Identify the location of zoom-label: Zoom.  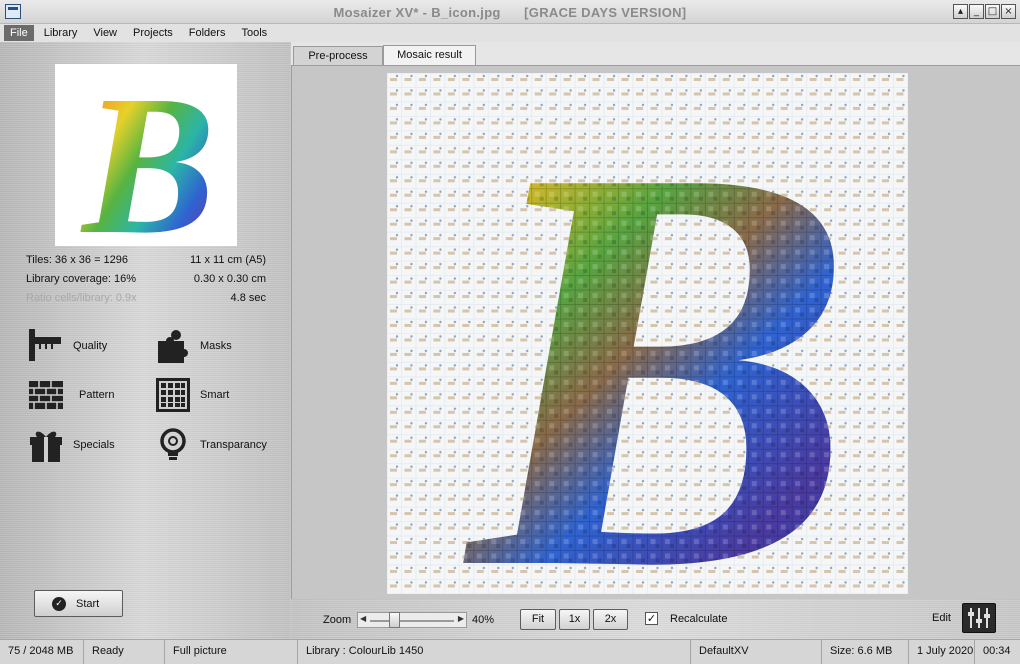
(337, 620).